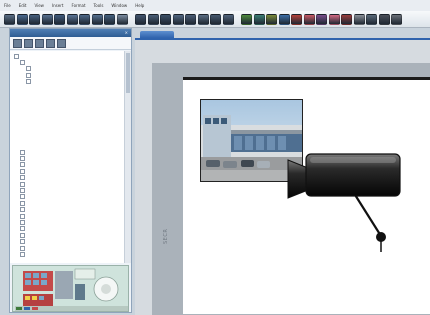 The width and height of the screenshot is (430, 315). I want to click on layer-red-button, so click(296, 19).